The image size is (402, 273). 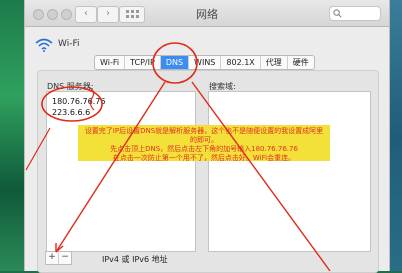 What do you see at coordinates (69, 44) in the screenshot?
I see `wifi-label: Wi-Fi` at bounding box center [69, 44].